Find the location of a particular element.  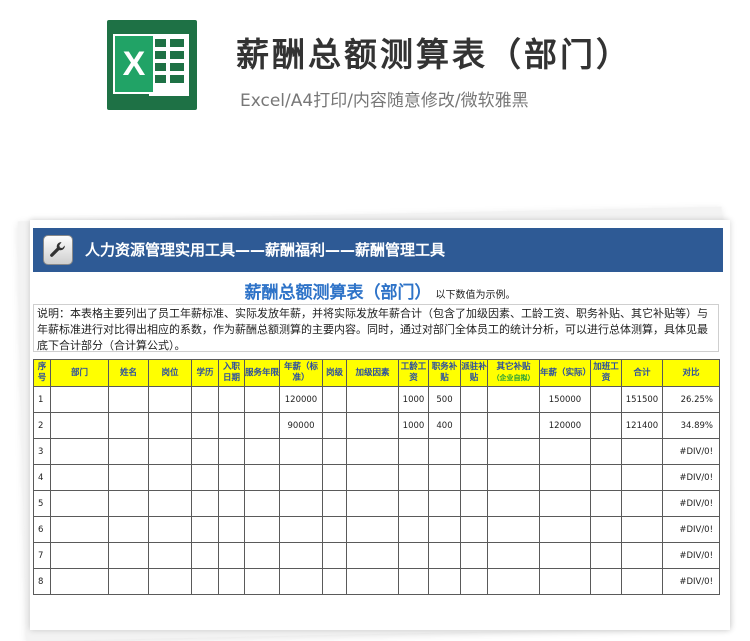

table-cell: 1 is located at coordinates (42, 399).